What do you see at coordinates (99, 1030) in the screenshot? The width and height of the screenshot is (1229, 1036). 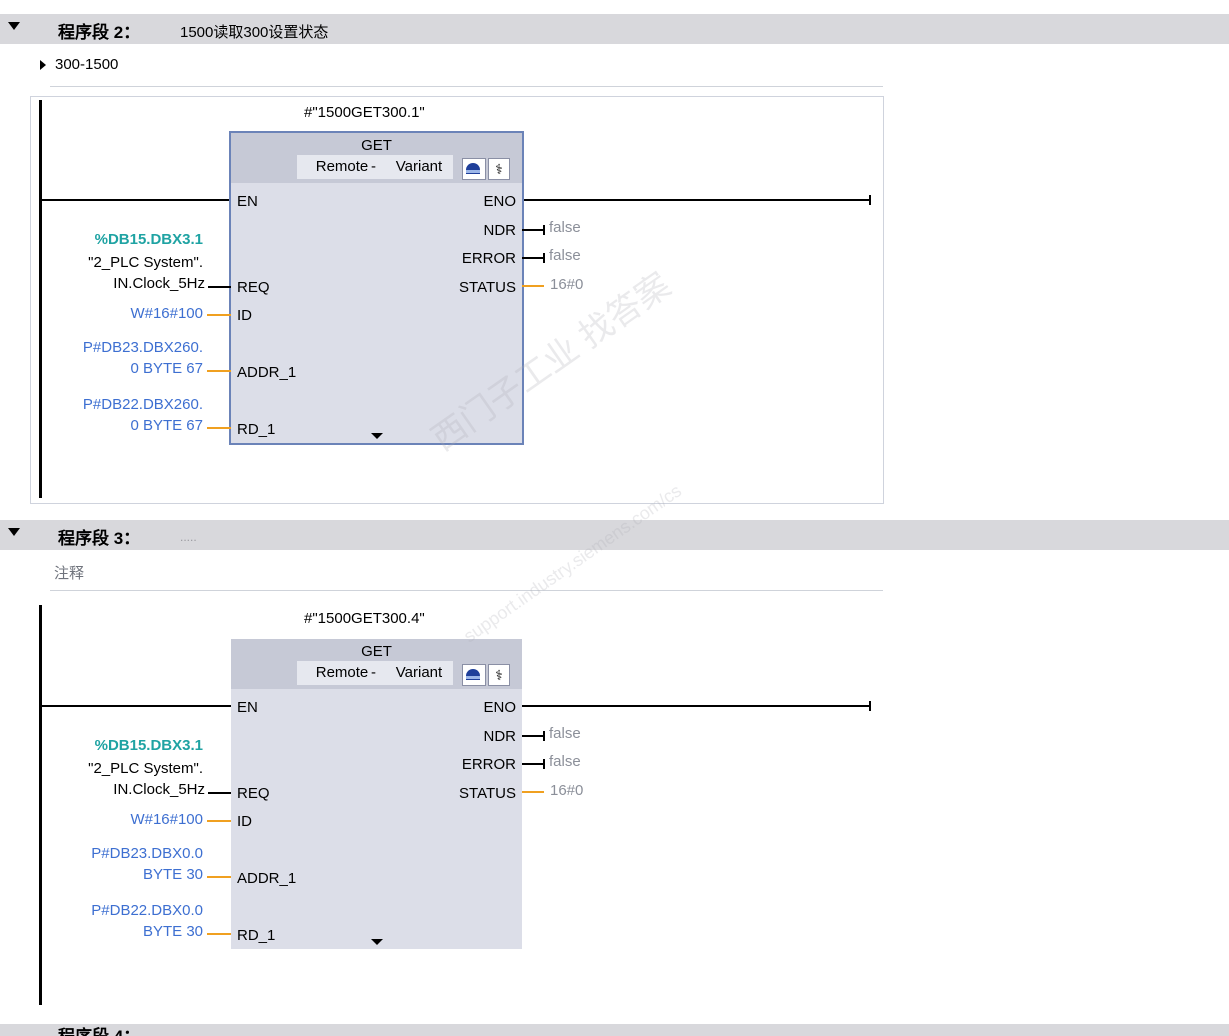 I see `network-4-title: 程序段 4：` at bounding box center [99, 1030].